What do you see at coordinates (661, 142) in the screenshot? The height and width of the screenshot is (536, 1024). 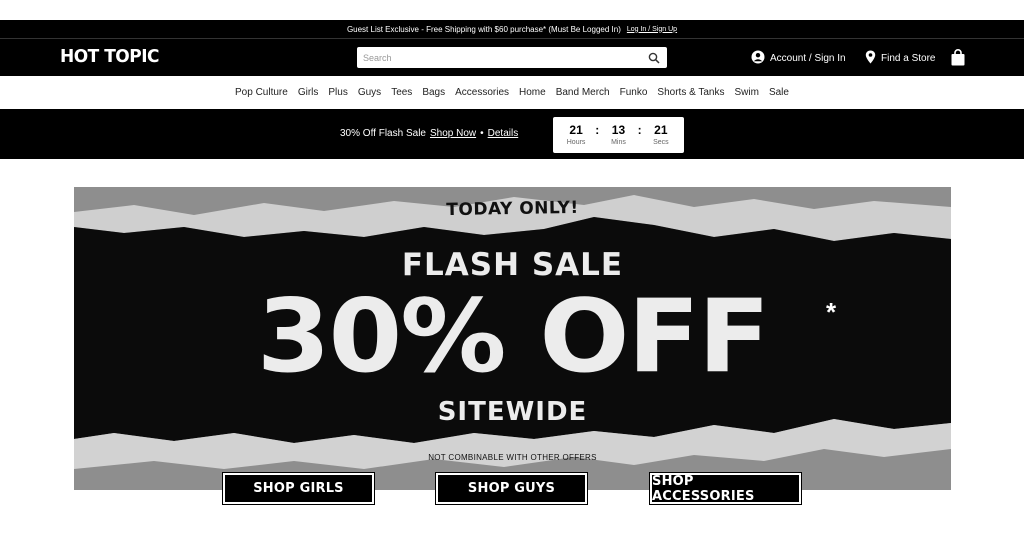 I see `secs-label: Secs` at bounding box center [661, 142].